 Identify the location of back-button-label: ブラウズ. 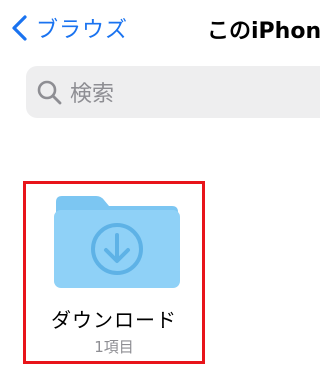
(82, 30).